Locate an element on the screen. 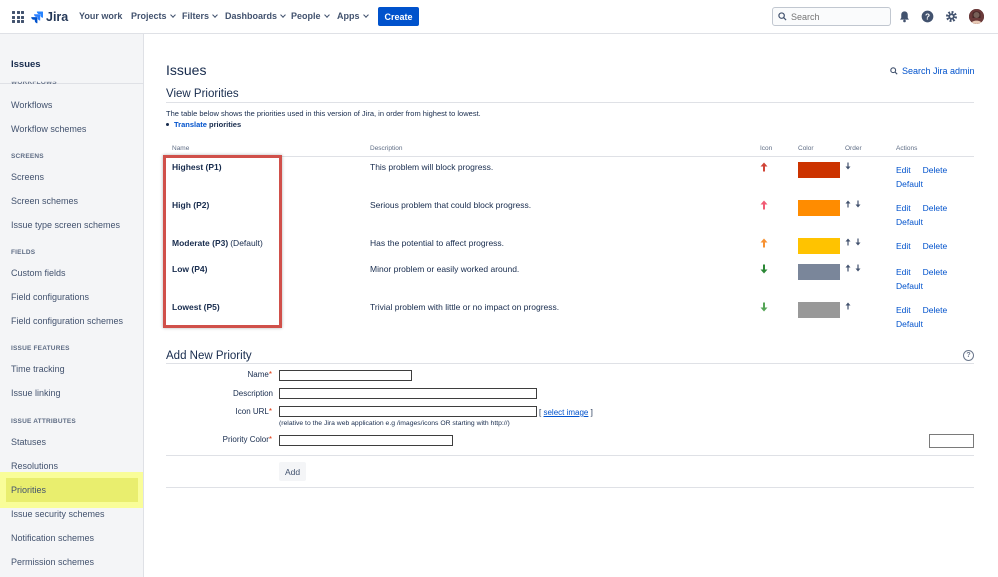 This screenshot has height=577, width=998. sidebar-item-screens: Screens is located at coordinates (27, 177).